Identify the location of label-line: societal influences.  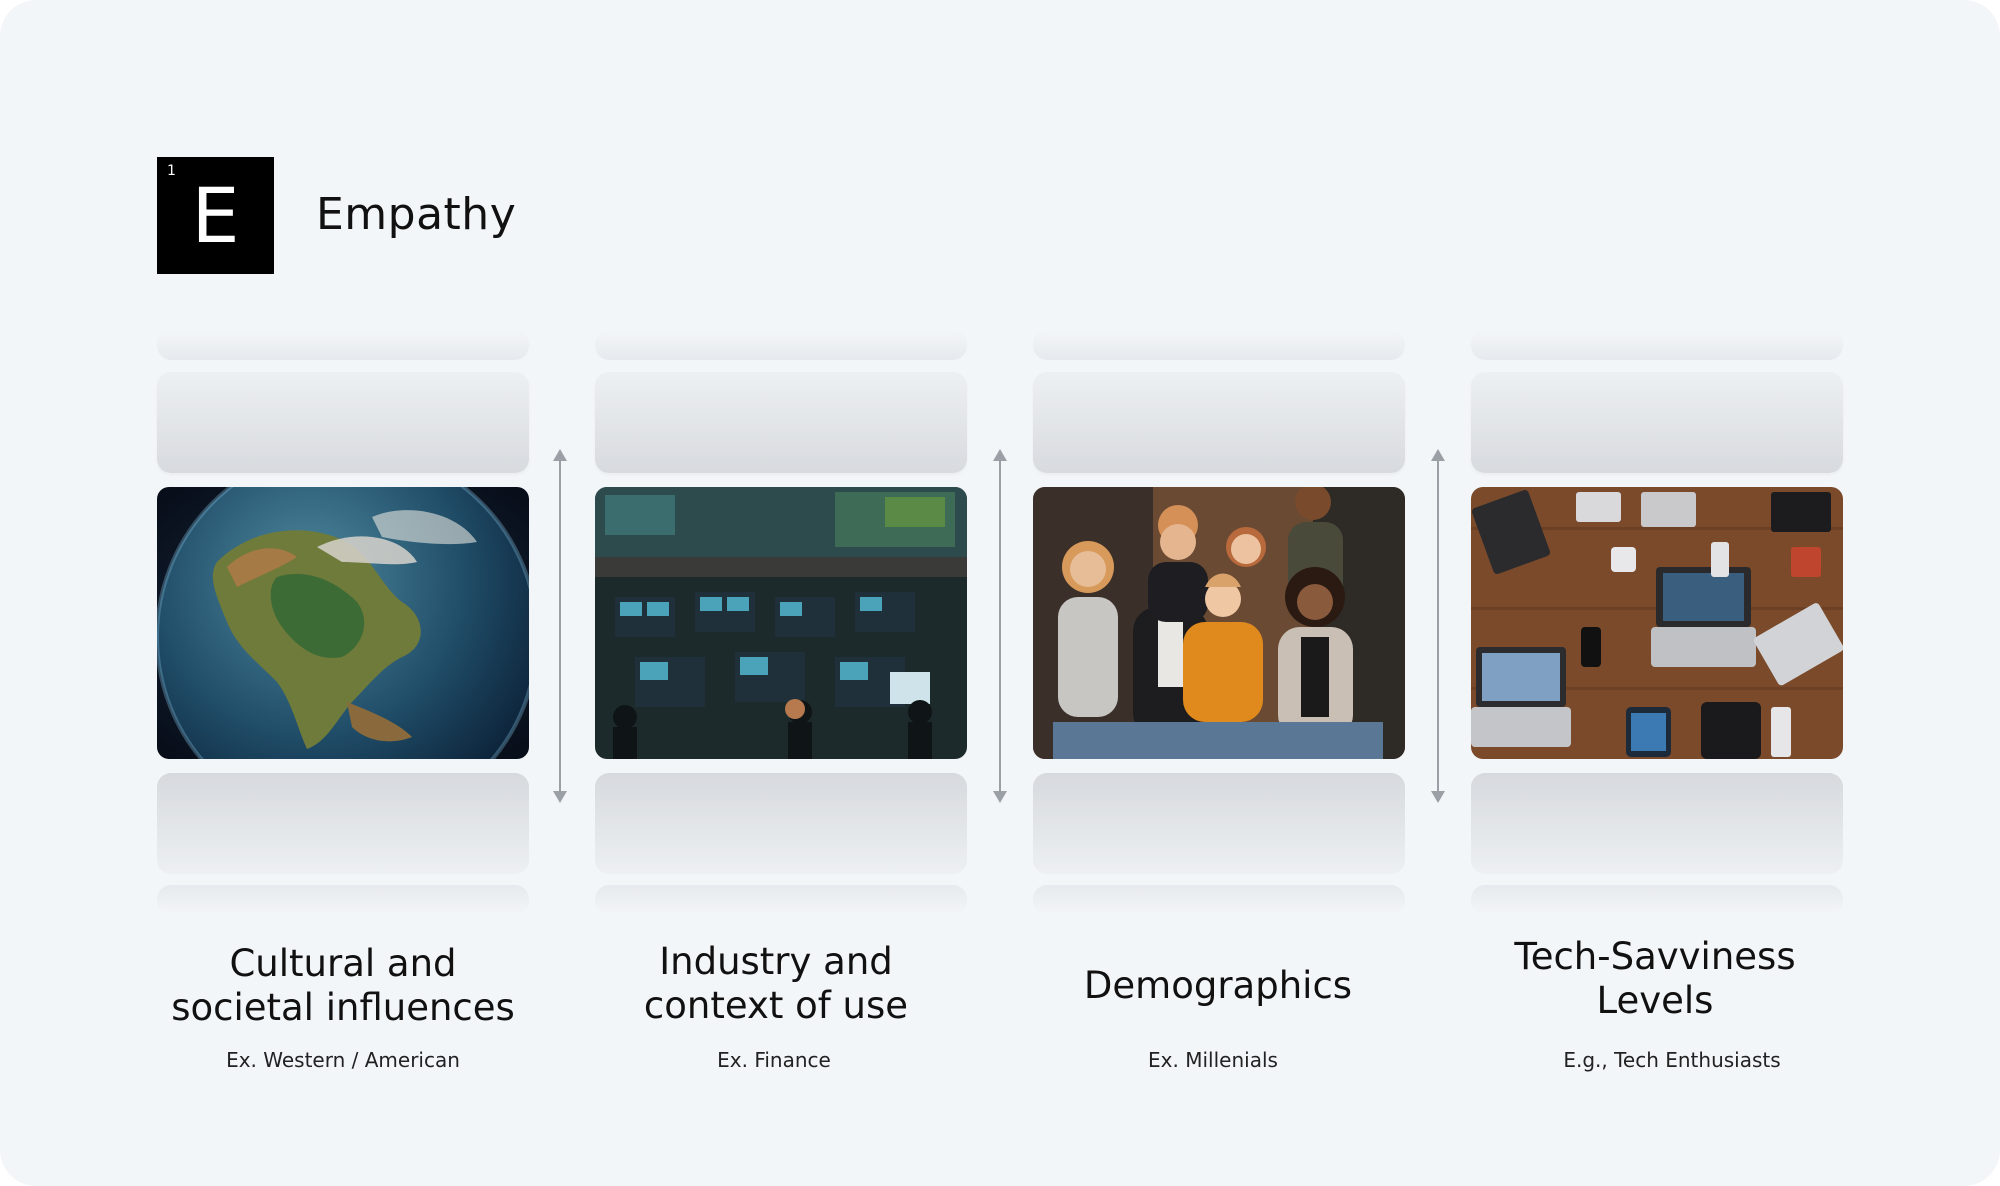
(343, 1007).